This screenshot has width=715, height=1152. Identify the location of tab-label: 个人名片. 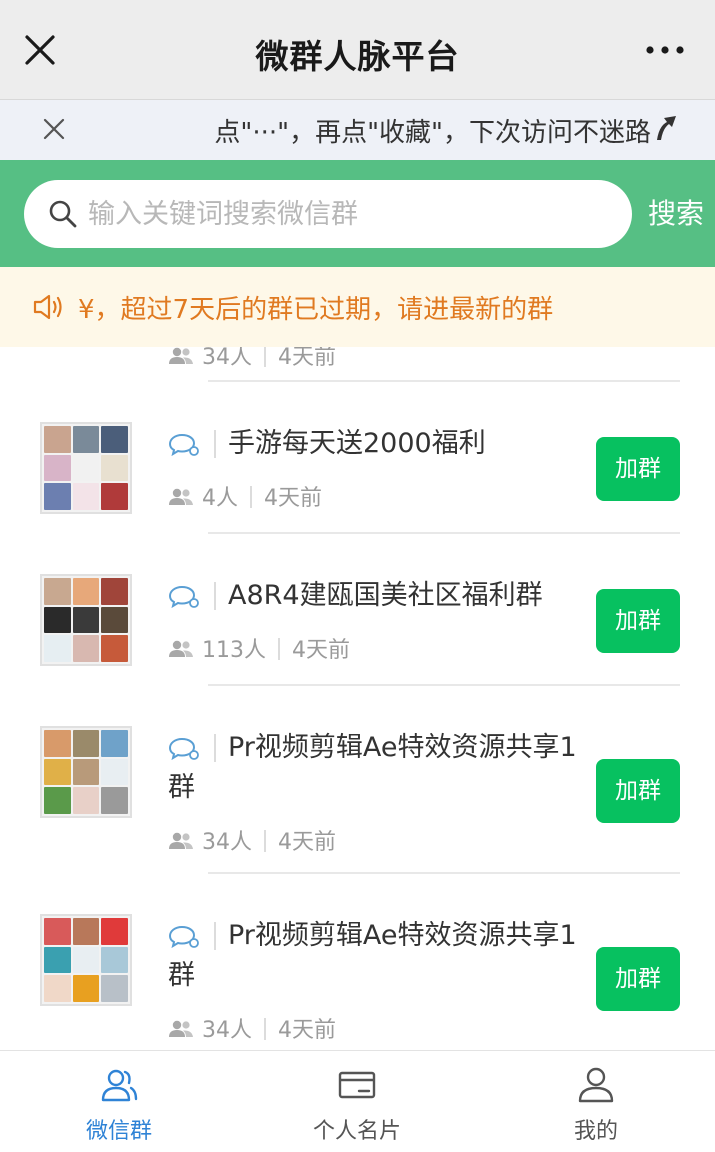
(356, 1131).